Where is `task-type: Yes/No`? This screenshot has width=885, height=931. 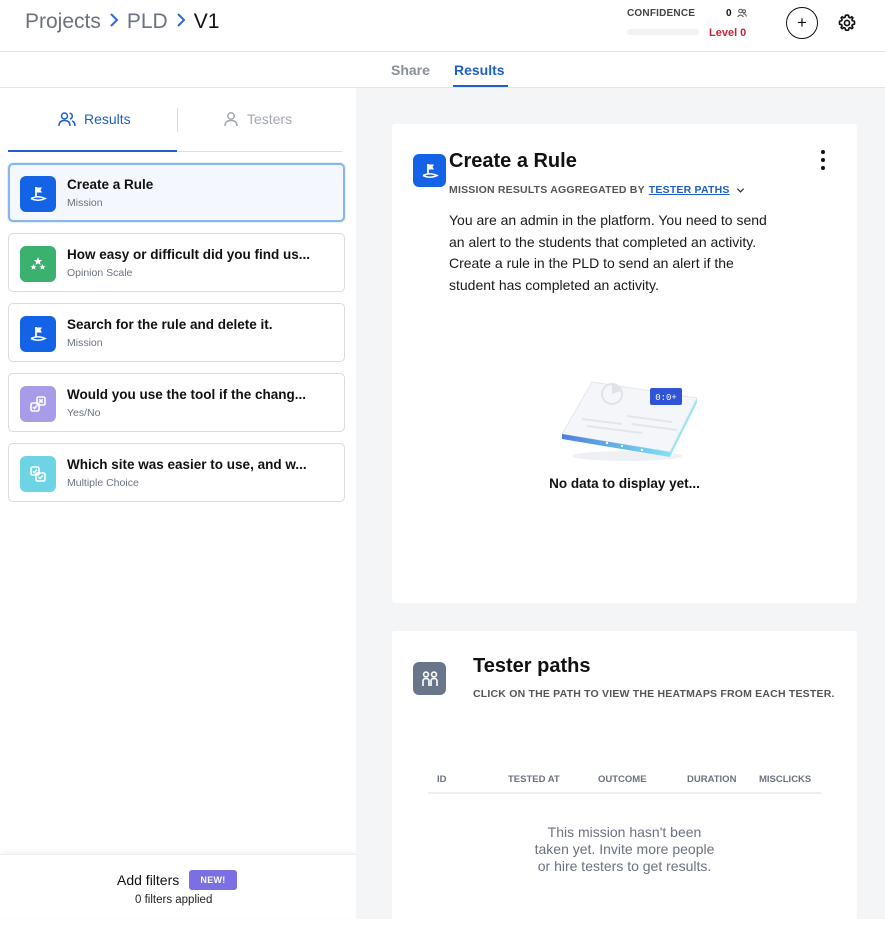 task-type: Yes/No is located at coordinates (84, 413).